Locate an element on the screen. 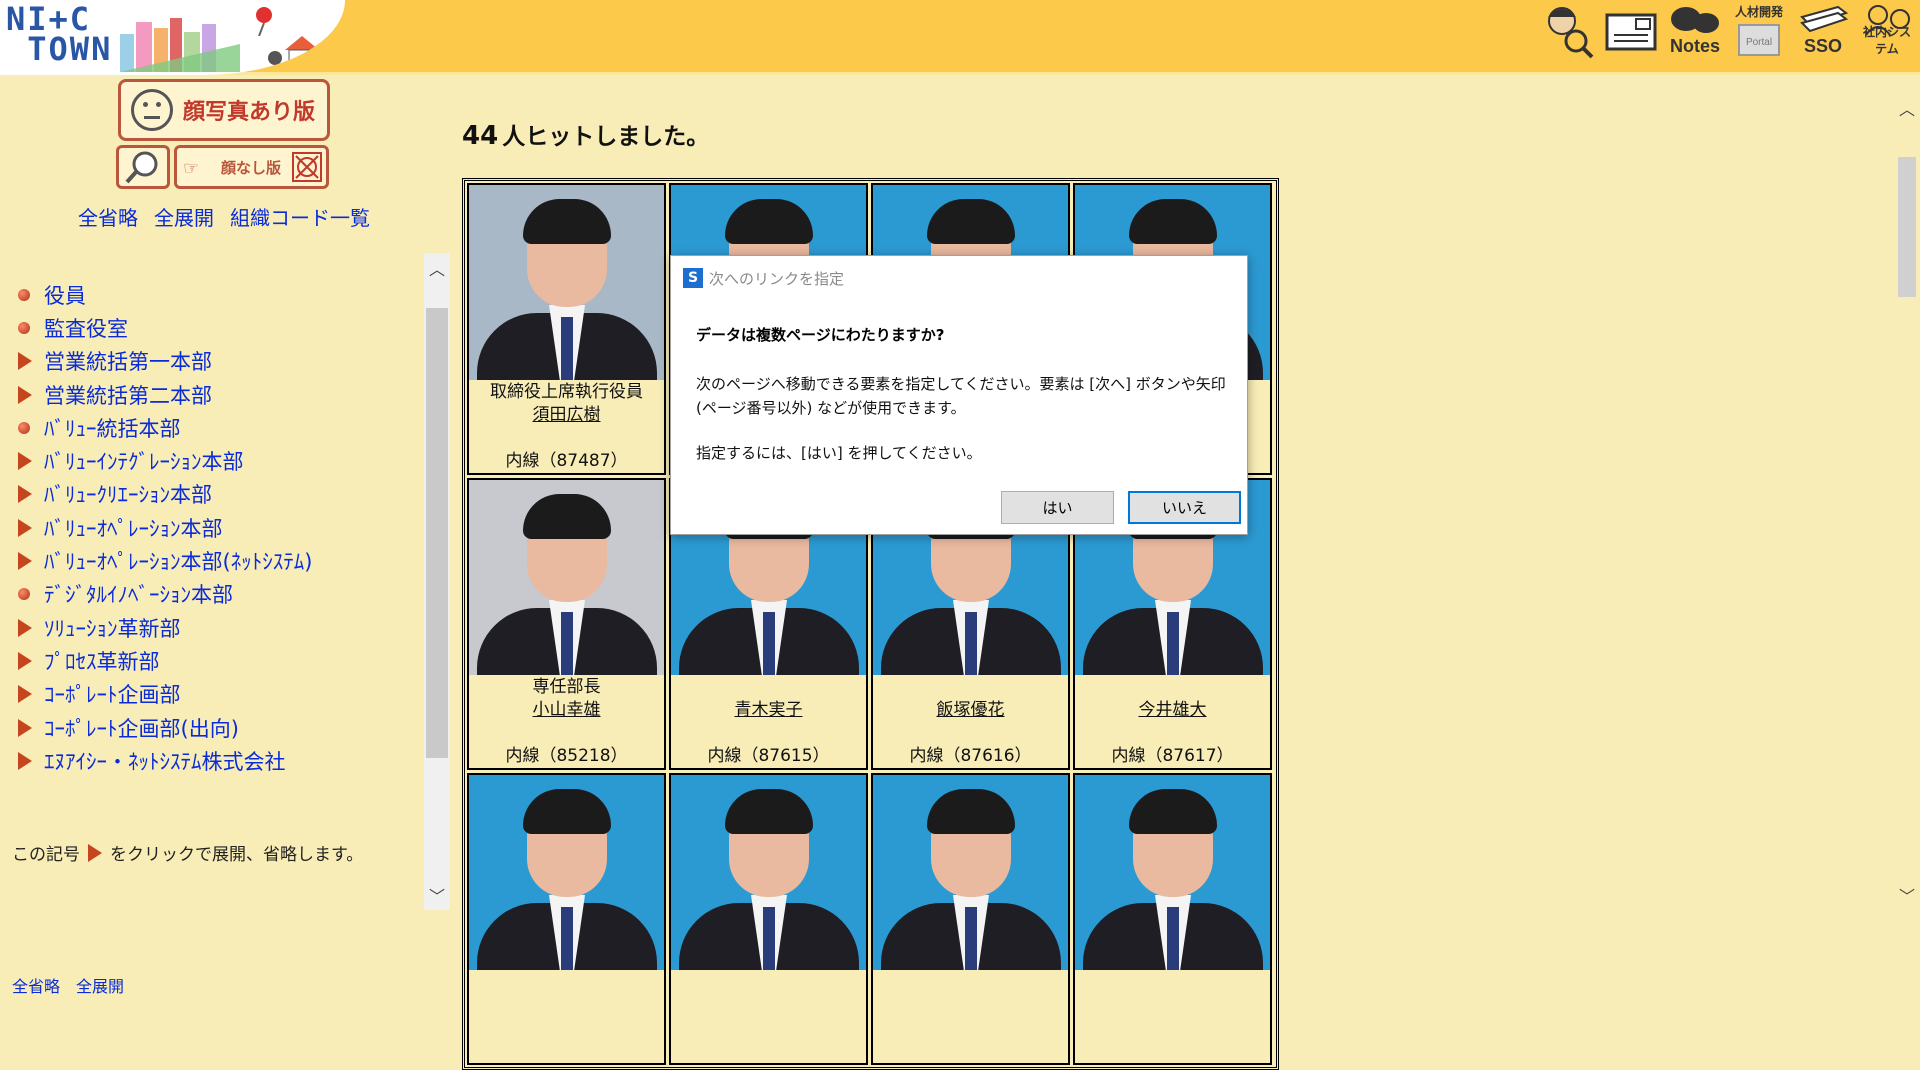 This screenshot has height=1070, width=1920. expand-hint: この記号 をクリックで展開、省略します。 is located at coordinates (187, 852).